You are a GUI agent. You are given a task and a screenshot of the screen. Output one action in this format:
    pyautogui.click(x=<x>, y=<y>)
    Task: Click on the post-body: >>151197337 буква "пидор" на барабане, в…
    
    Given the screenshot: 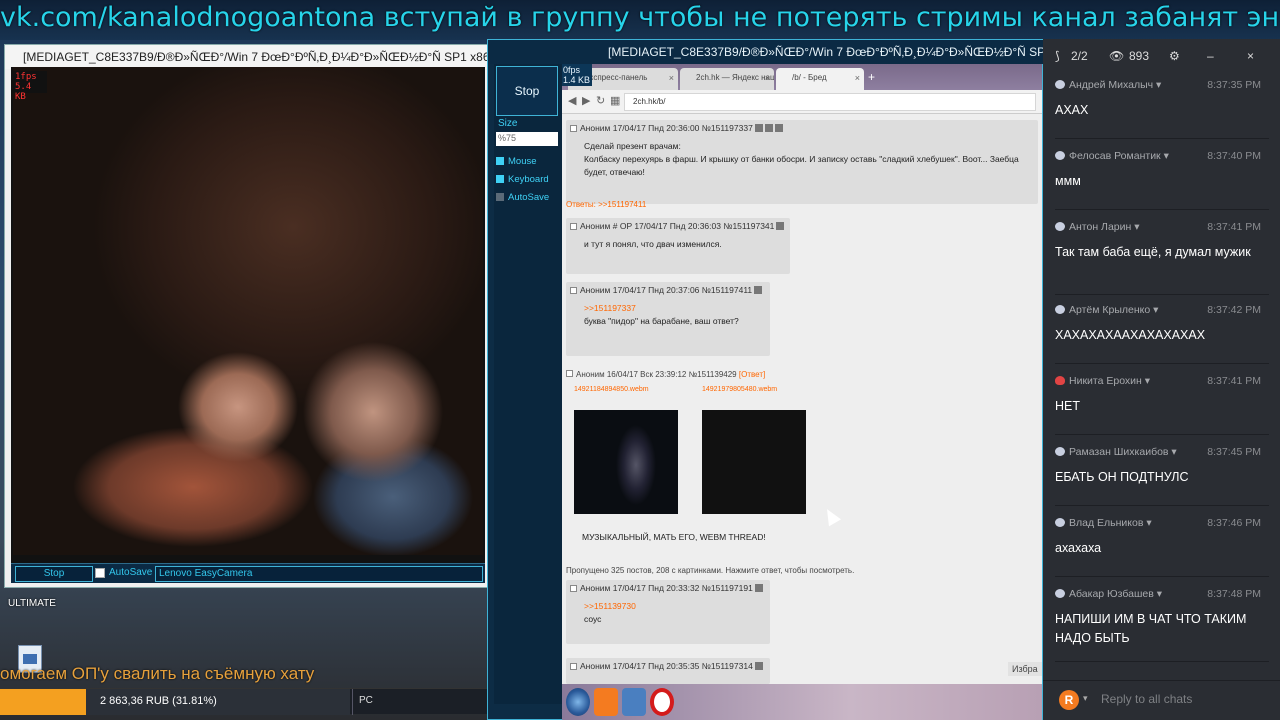 What is the action you would take?
    pyautogui.click(x=668, y=315)
    